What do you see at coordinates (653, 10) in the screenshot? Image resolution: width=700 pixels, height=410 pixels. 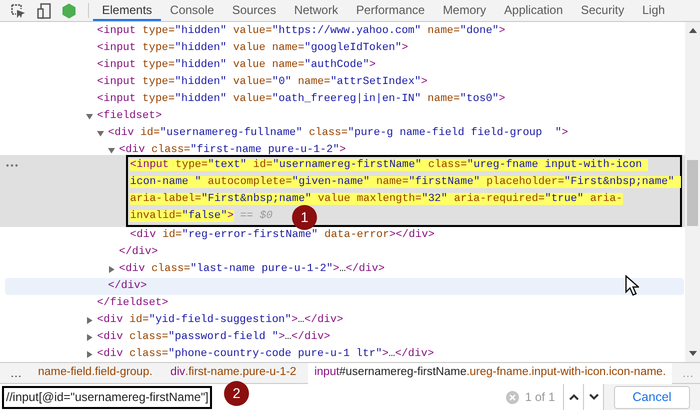 I see `tab: Ligh` at bounding box center [653, 10].